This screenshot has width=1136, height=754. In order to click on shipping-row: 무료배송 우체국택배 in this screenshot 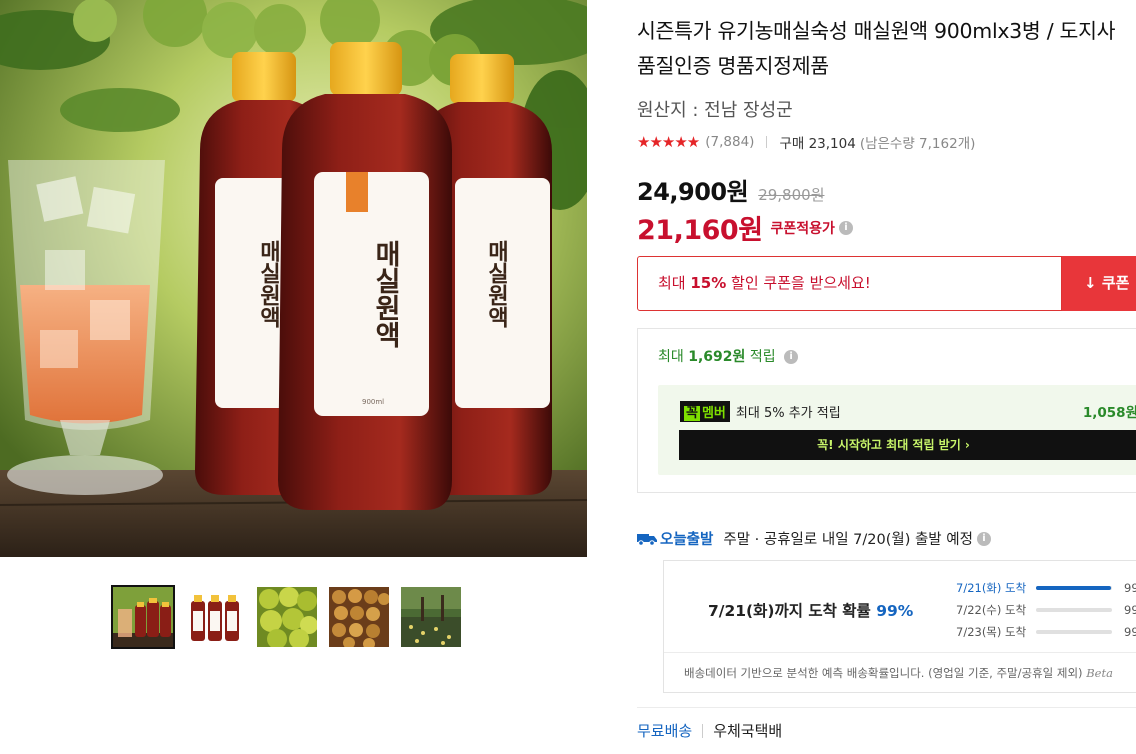, I will do `click(709, 730)`.